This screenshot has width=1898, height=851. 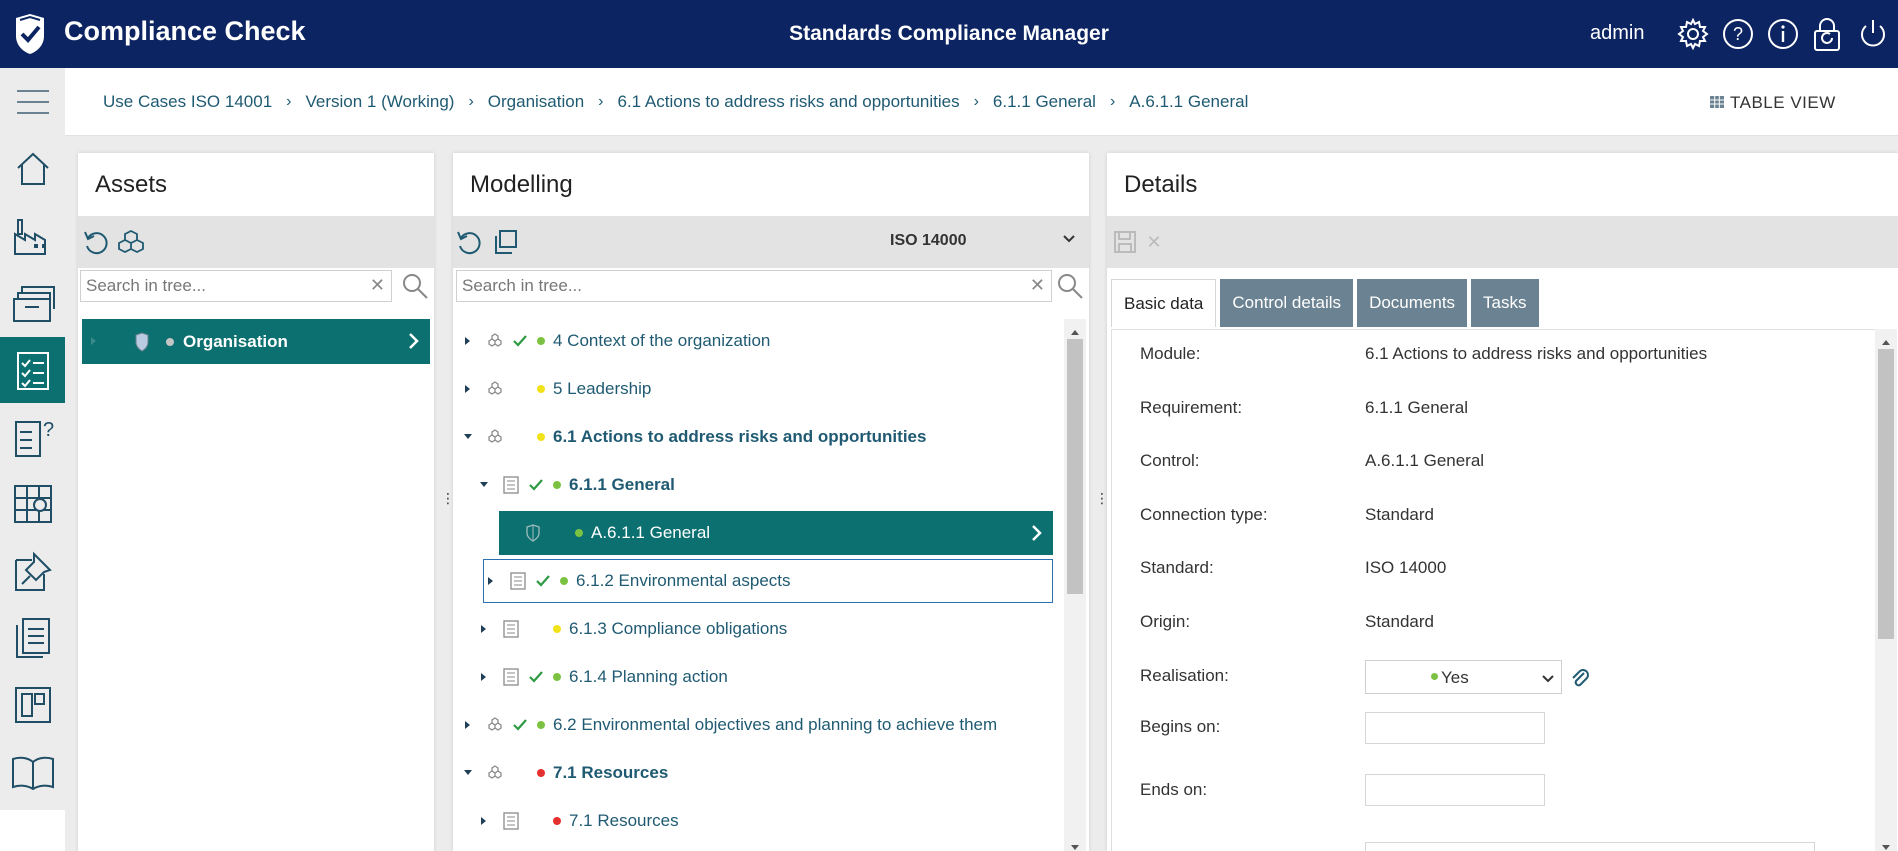 What do you see at coordinates (1455, 790) in the screenshot?
I see `ends-on-field` at bounding box center [1455, 790].